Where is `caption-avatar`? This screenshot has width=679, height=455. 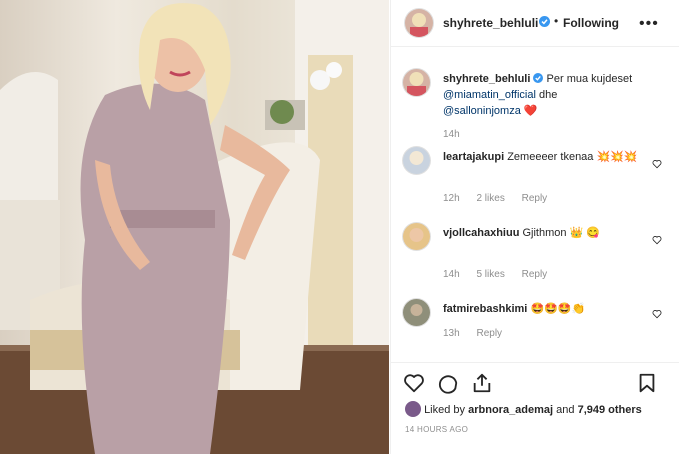 caption-avatar is located at coordinates (416, 82).